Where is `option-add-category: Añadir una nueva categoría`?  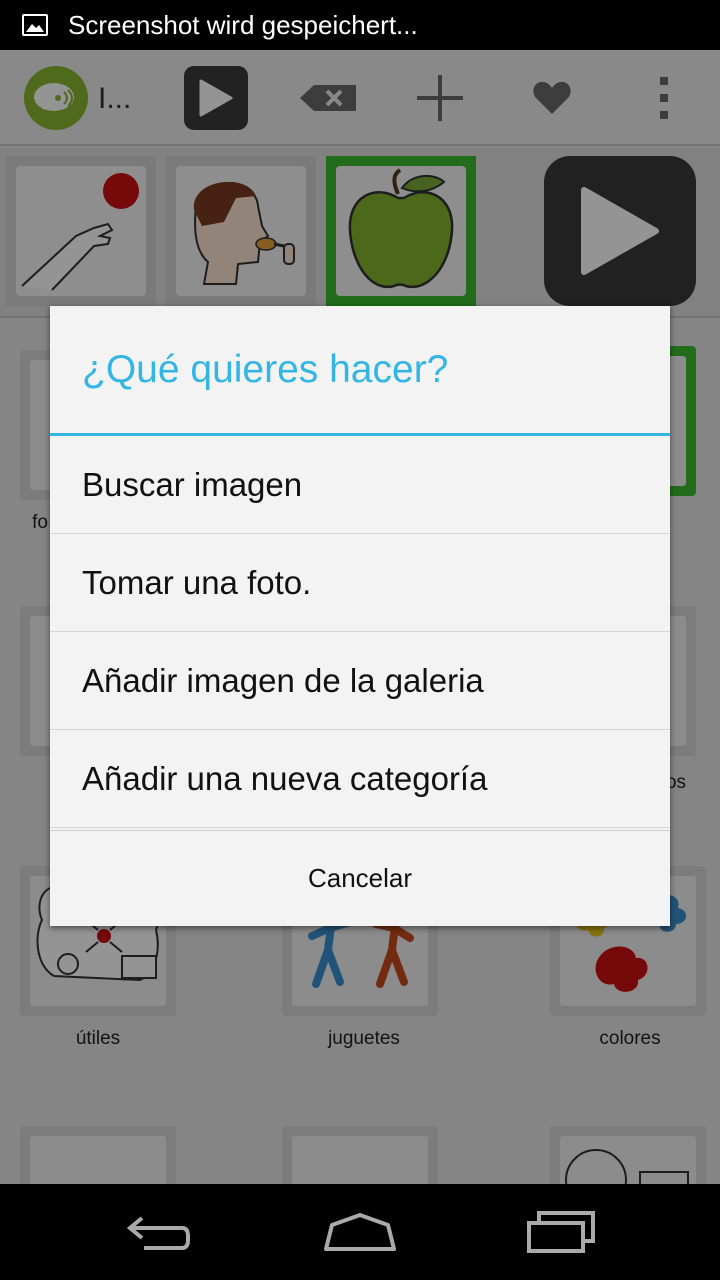 option-add-category: Añadir una nueva categoría is located at coordinates (360, 779).